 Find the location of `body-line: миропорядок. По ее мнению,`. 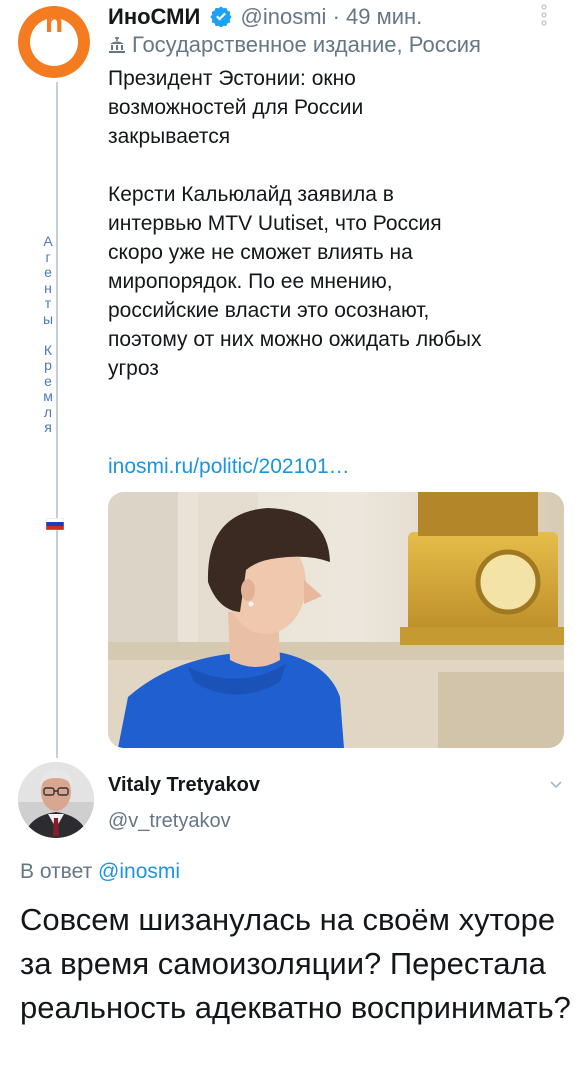

body-line: миропорядок. По ее мнению, is located at coordinates (250, 281).